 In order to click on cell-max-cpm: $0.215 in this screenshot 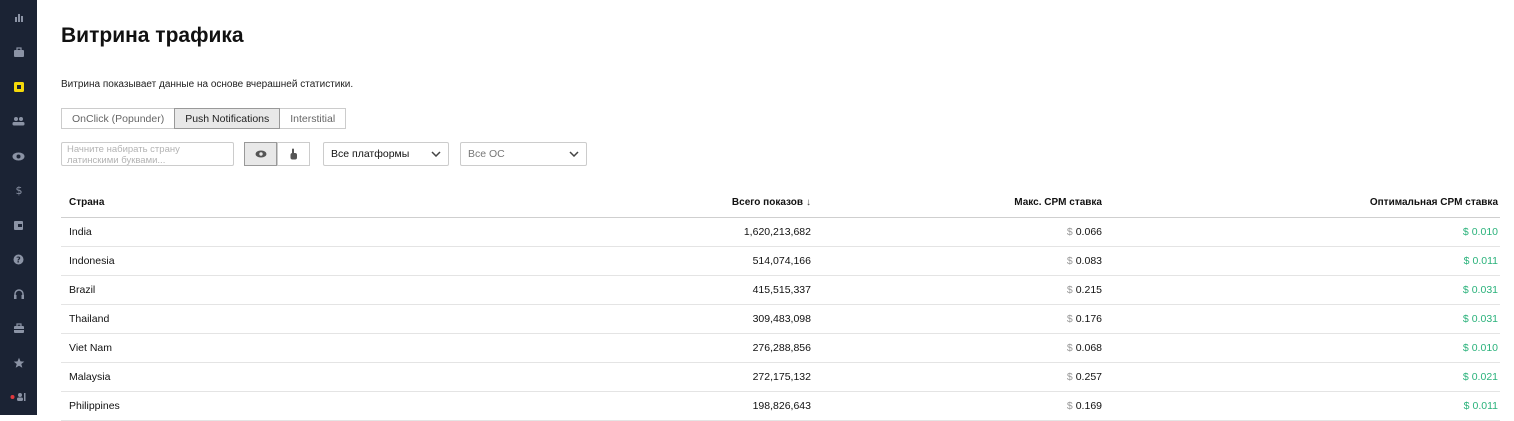, I will do `click(1084, 290)`.